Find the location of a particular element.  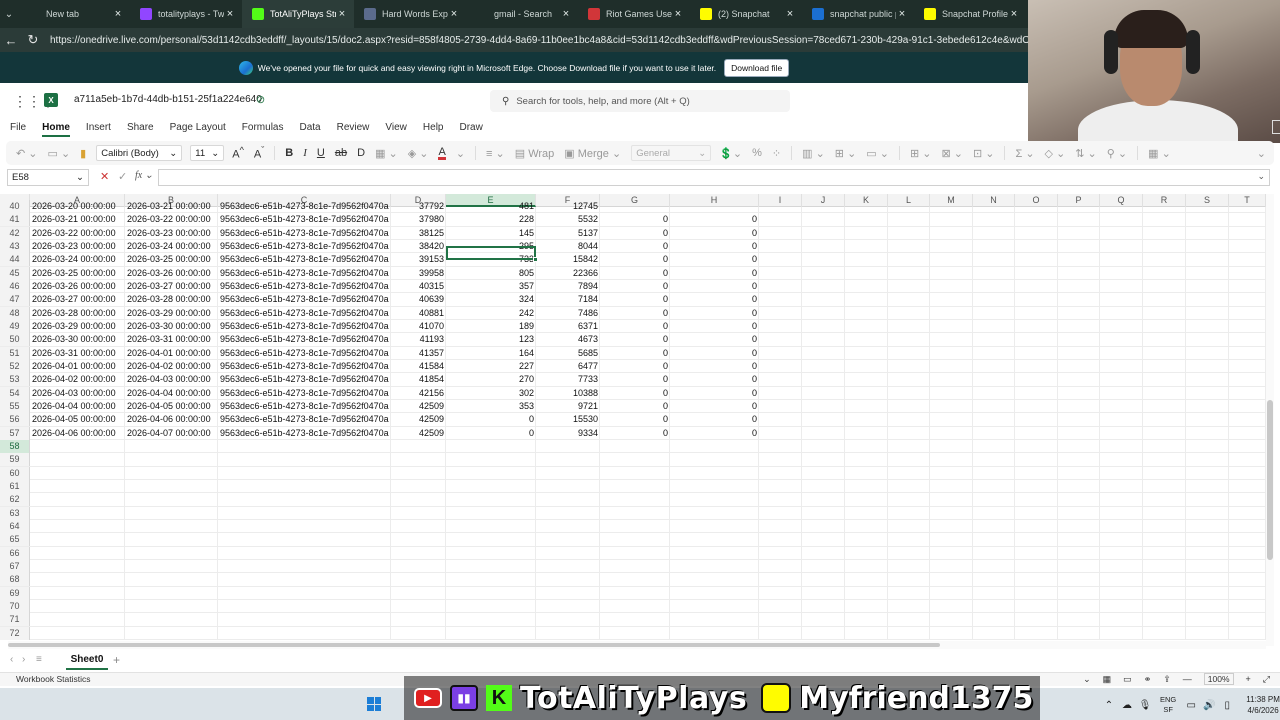

font-size-dropdown: 11 ⌄ is located at coordinates (207, 153).